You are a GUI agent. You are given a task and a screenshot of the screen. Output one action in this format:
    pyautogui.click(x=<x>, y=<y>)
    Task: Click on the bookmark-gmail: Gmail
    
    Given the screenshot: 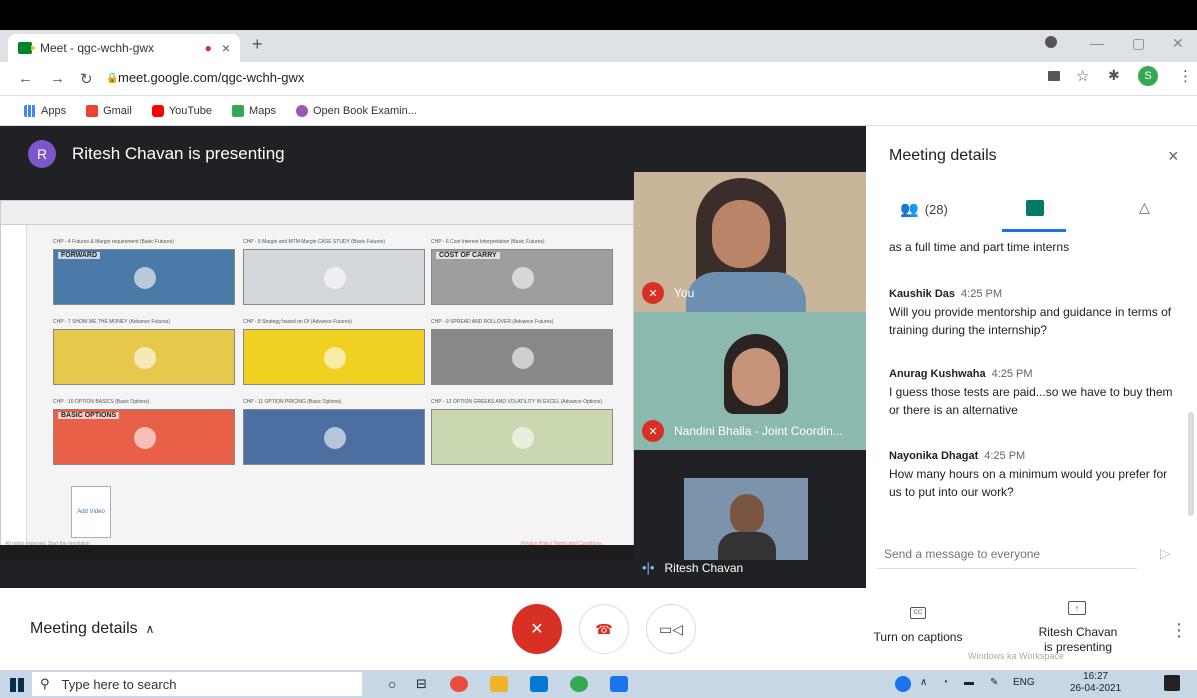 What is the action you would take?
    pyautogui.click(x=109, y=110)
    